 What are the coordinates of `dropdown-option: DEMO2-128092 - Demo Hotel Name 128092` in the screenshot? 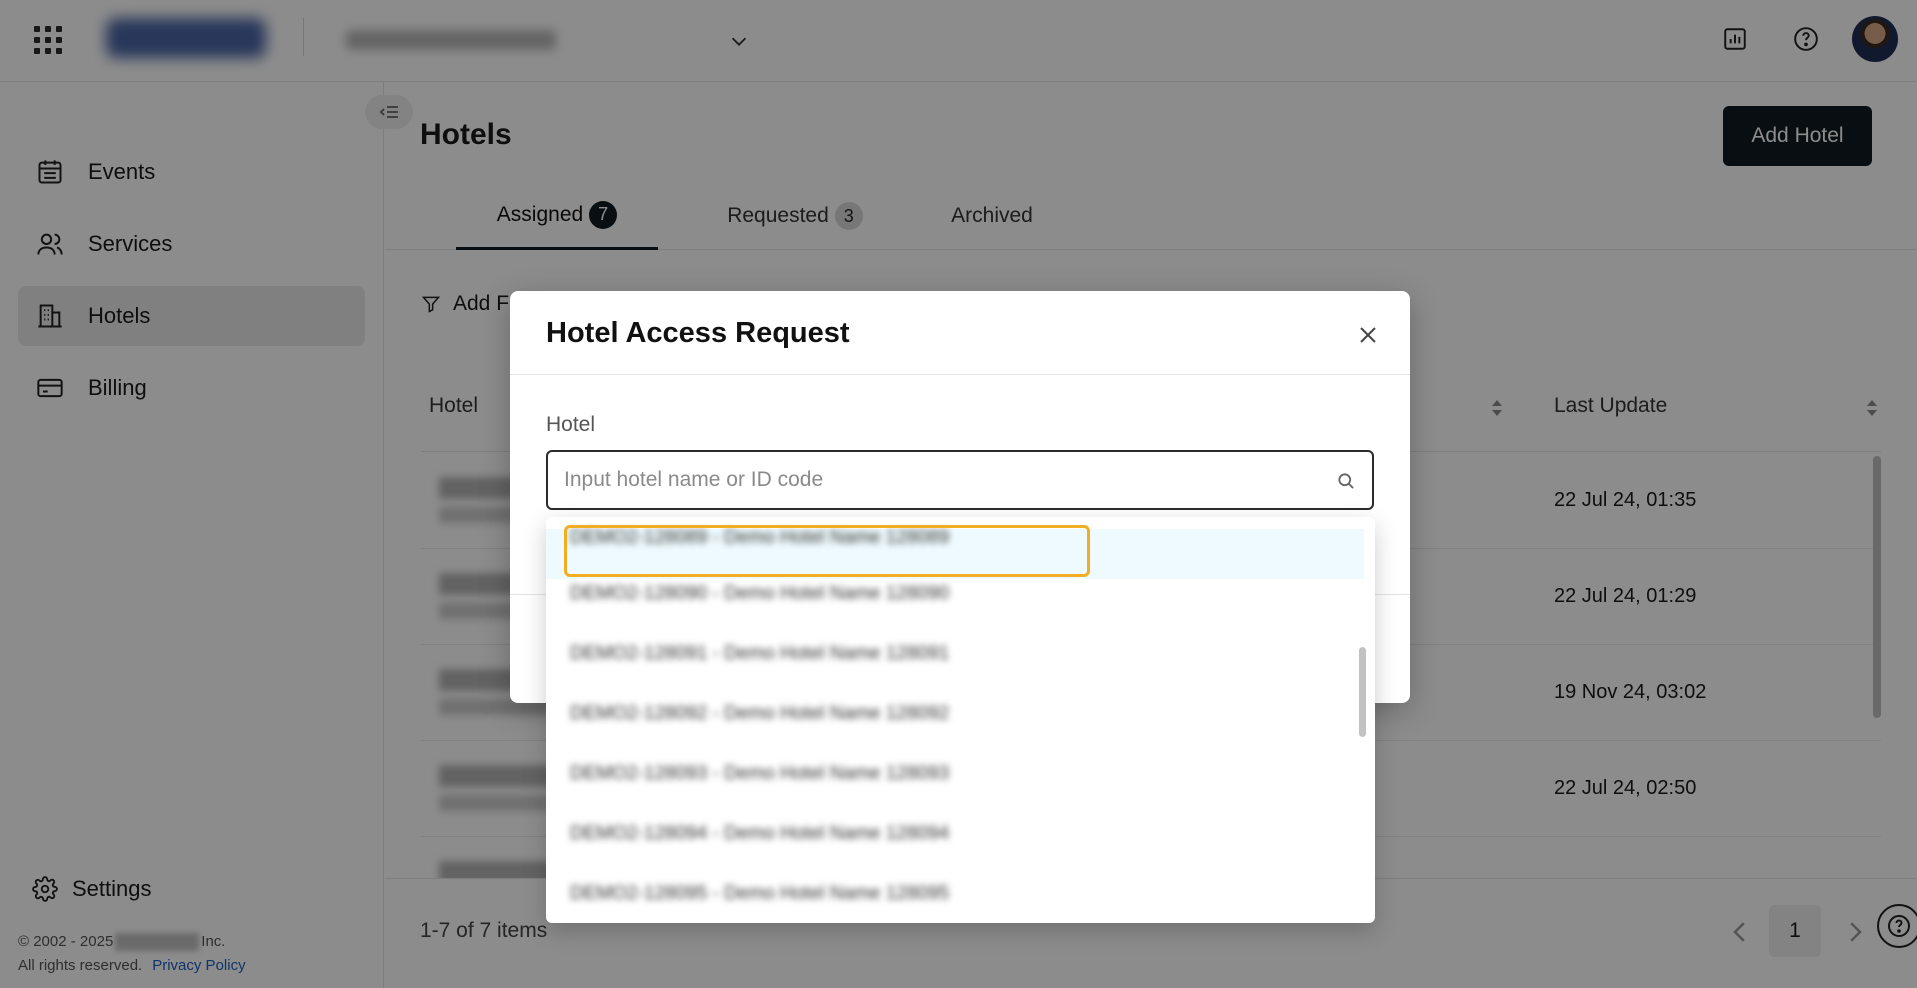 It's located at (955, 718).